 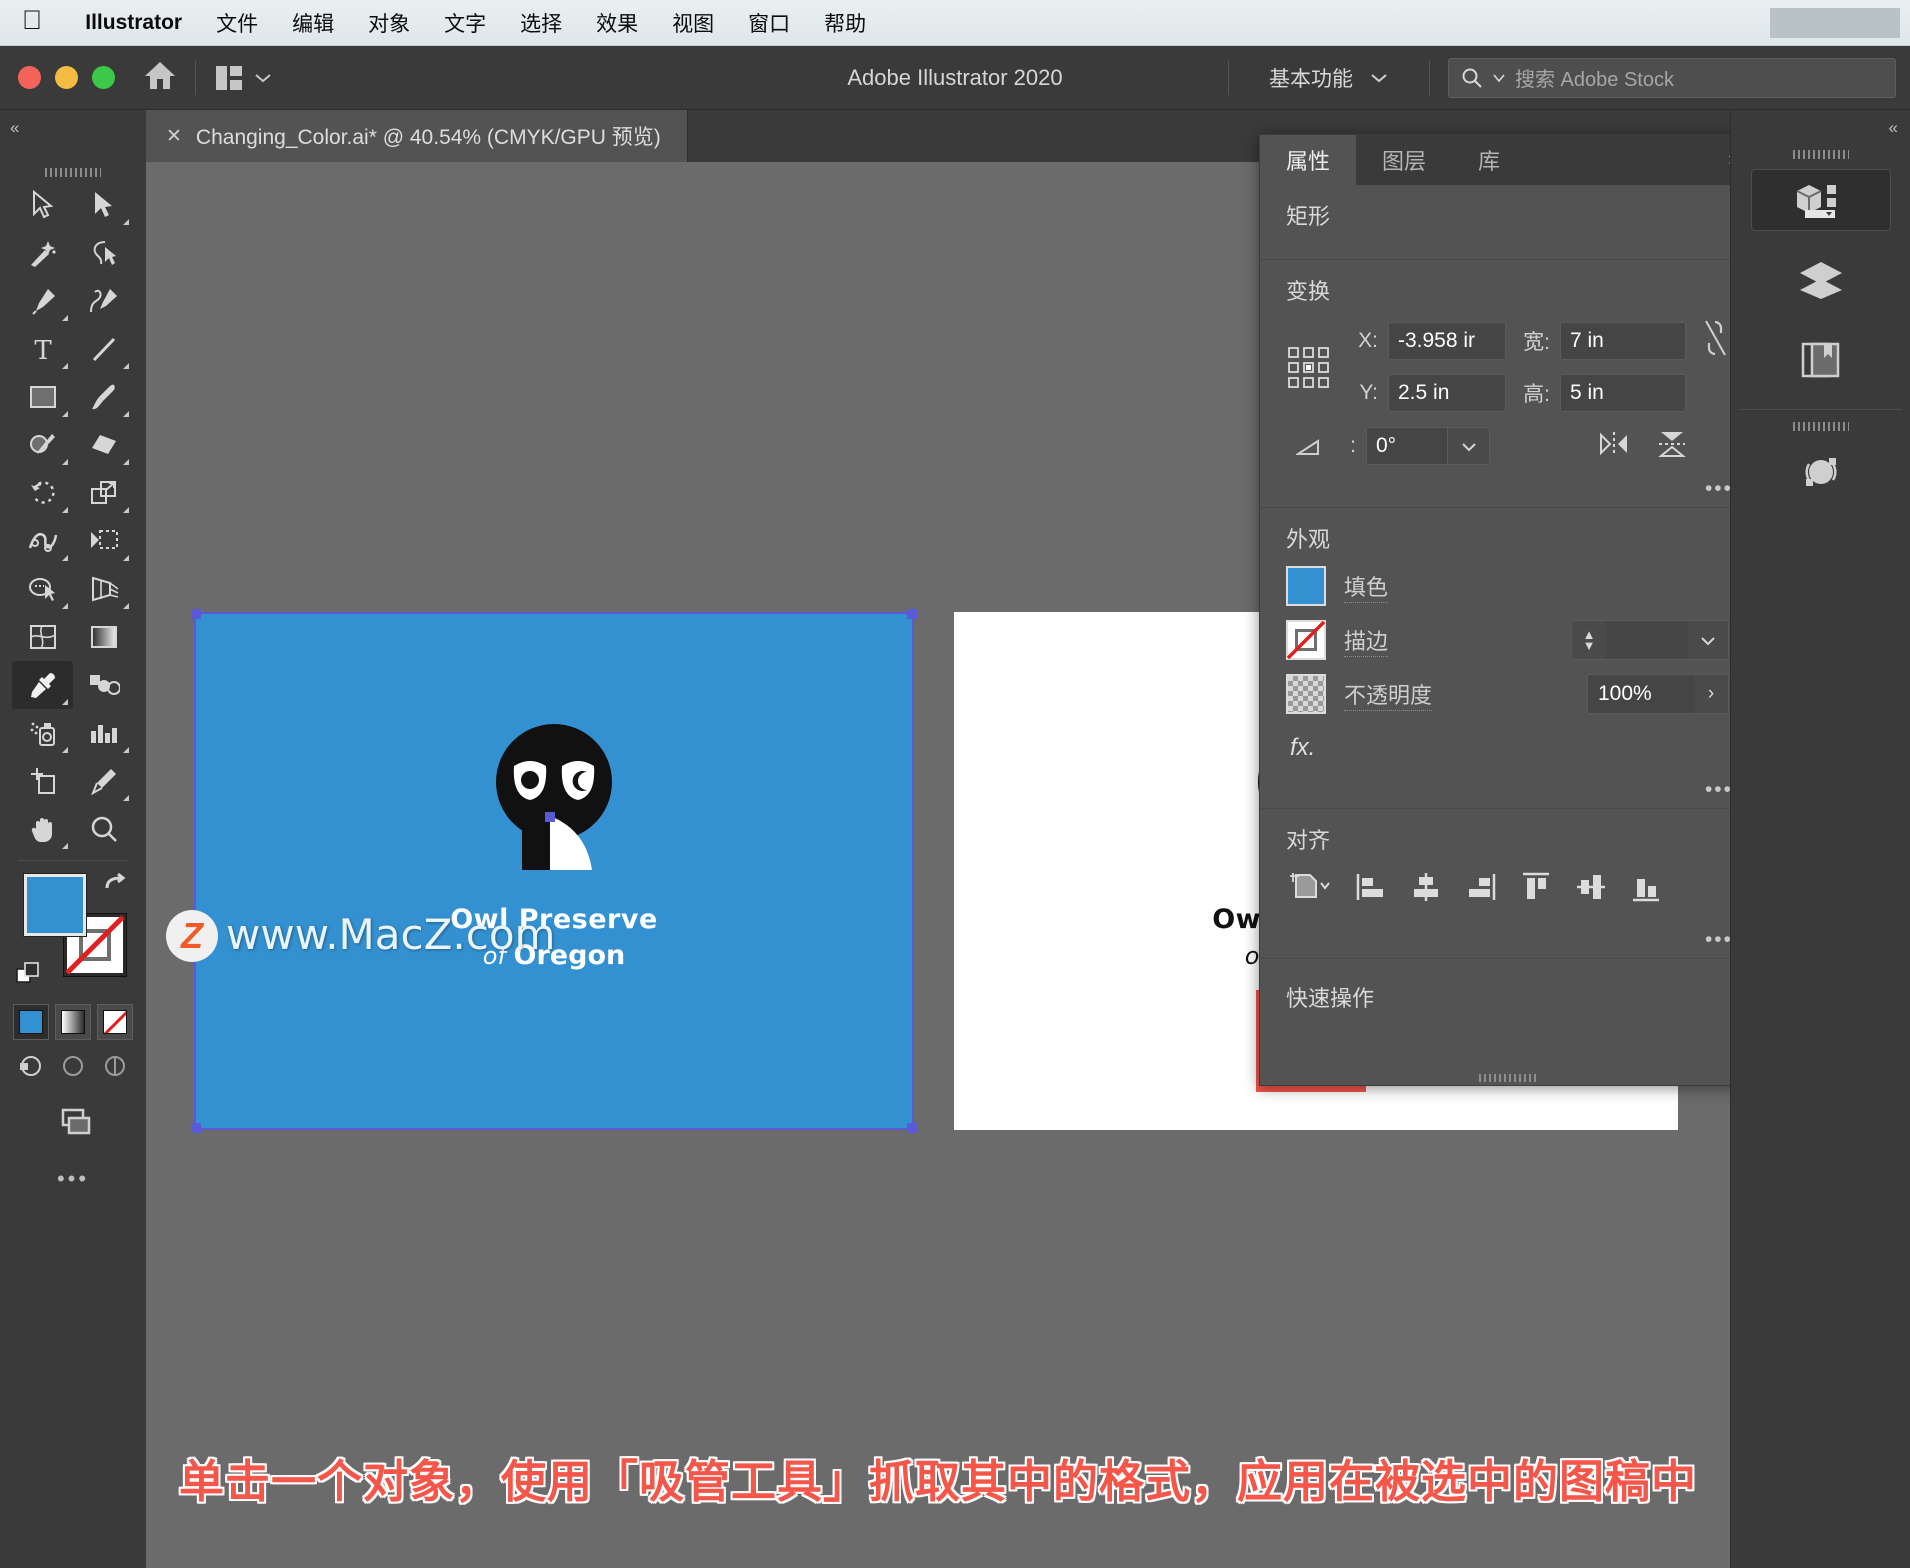 I want to click on arrange-documents-icon, so click(x=243, y=78).